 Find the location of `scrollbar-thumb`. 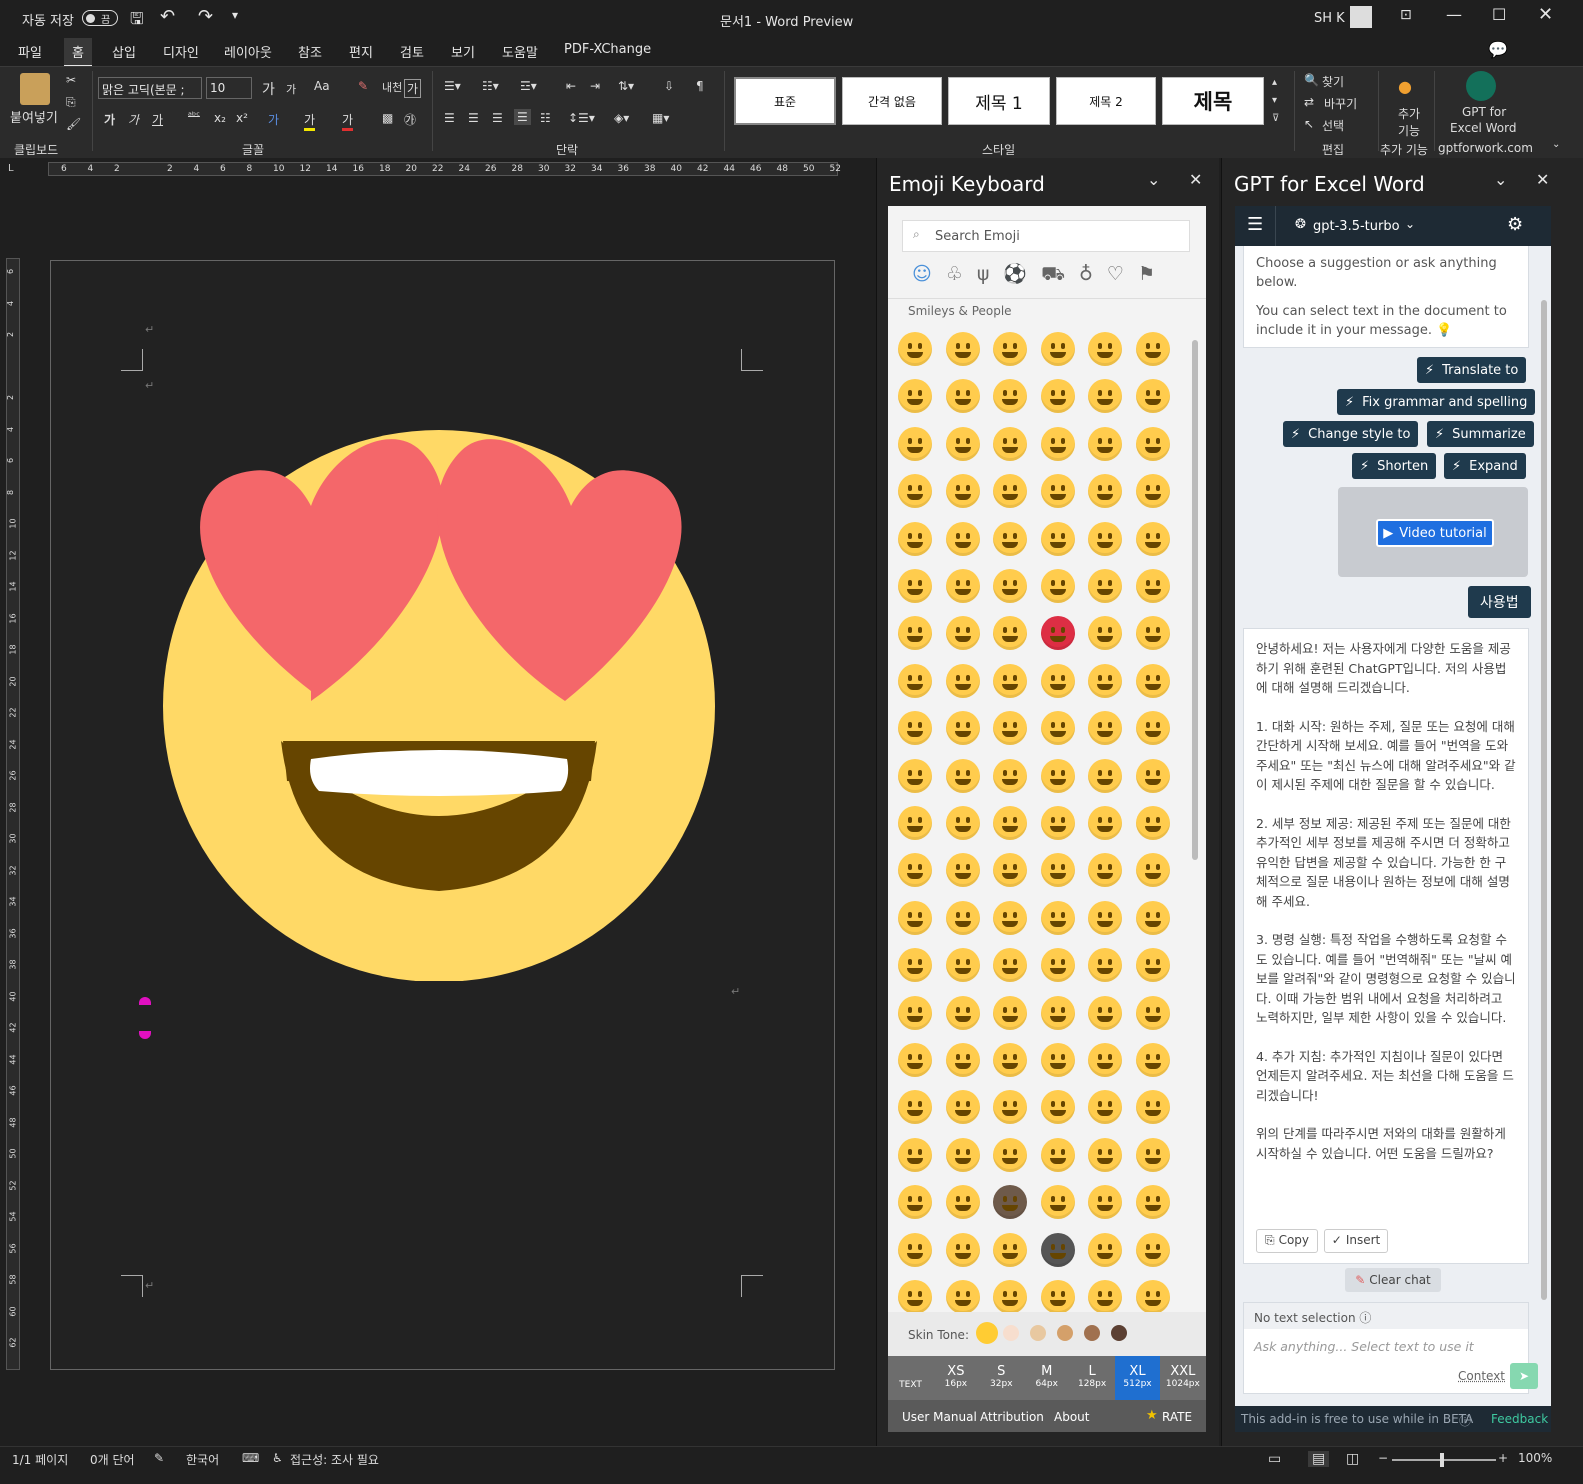

scrollbar-thumb is located at coordinates (1544, 800).